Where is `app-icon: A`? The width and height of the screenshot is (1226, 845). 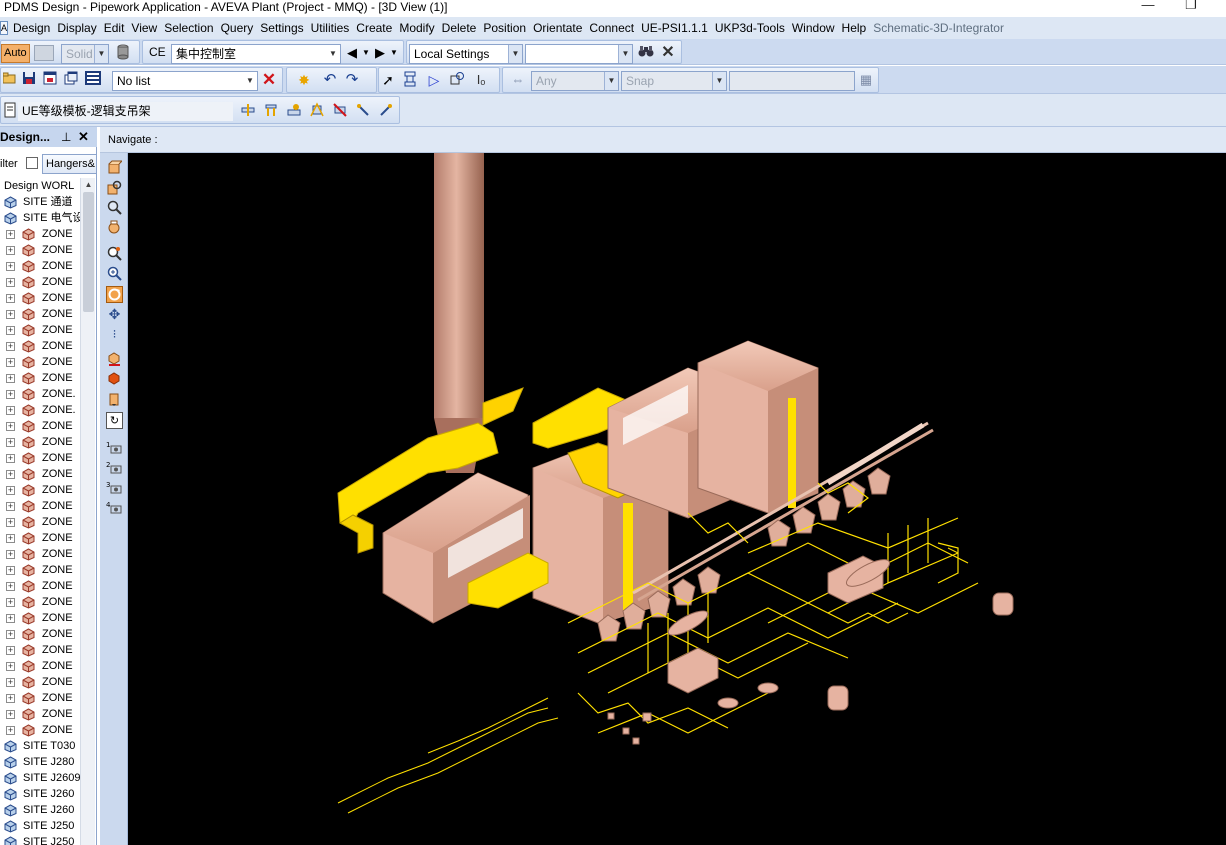 app-icon: A is located at coordinates (4, 28).